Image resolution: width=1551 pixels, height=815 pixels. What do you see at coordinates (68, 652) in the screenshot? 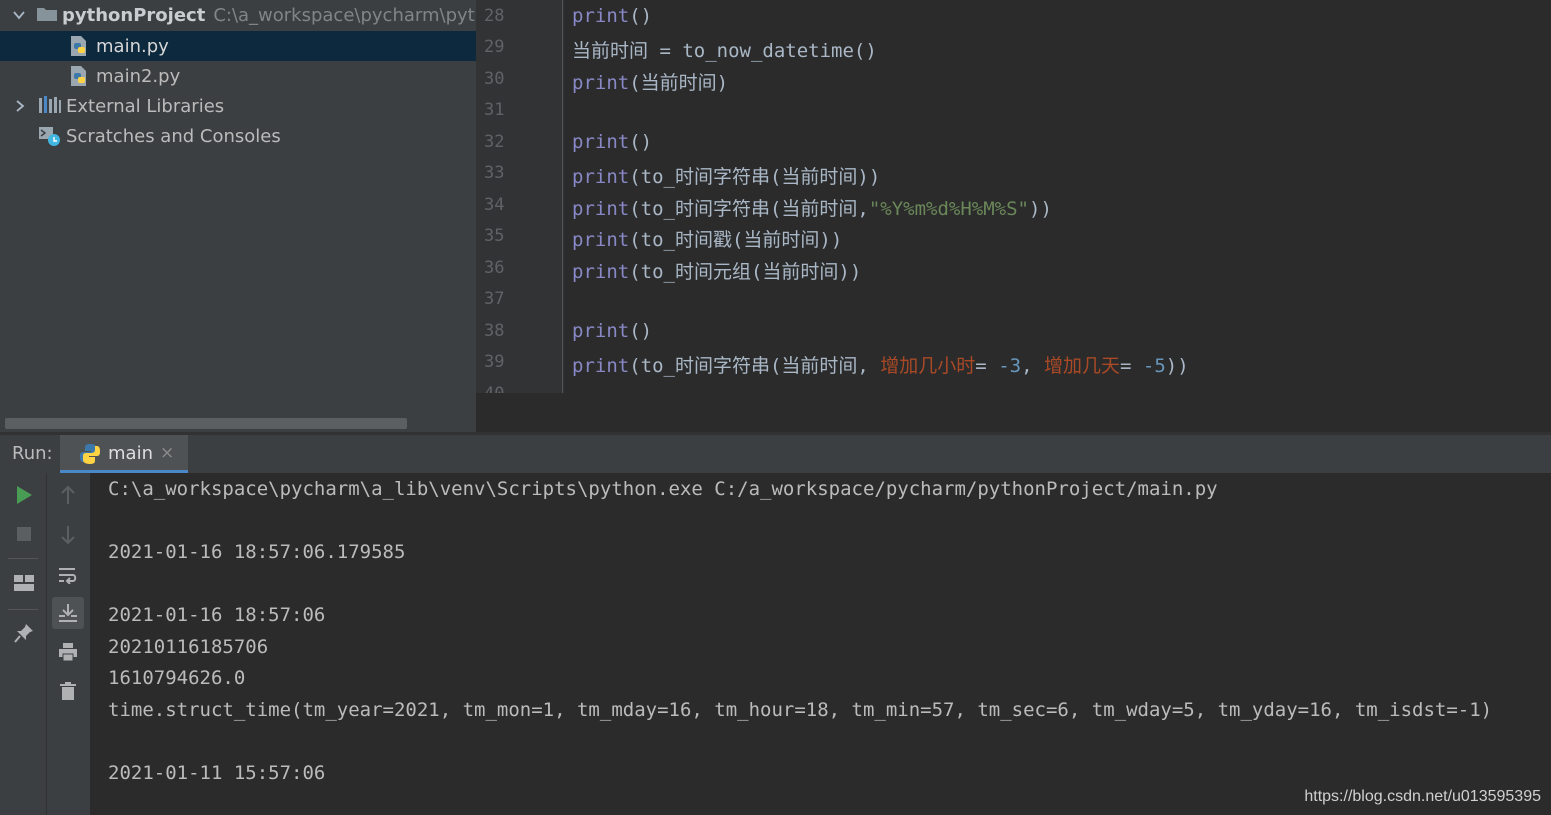
I see `print-icon` at bounding box center [68, 652].